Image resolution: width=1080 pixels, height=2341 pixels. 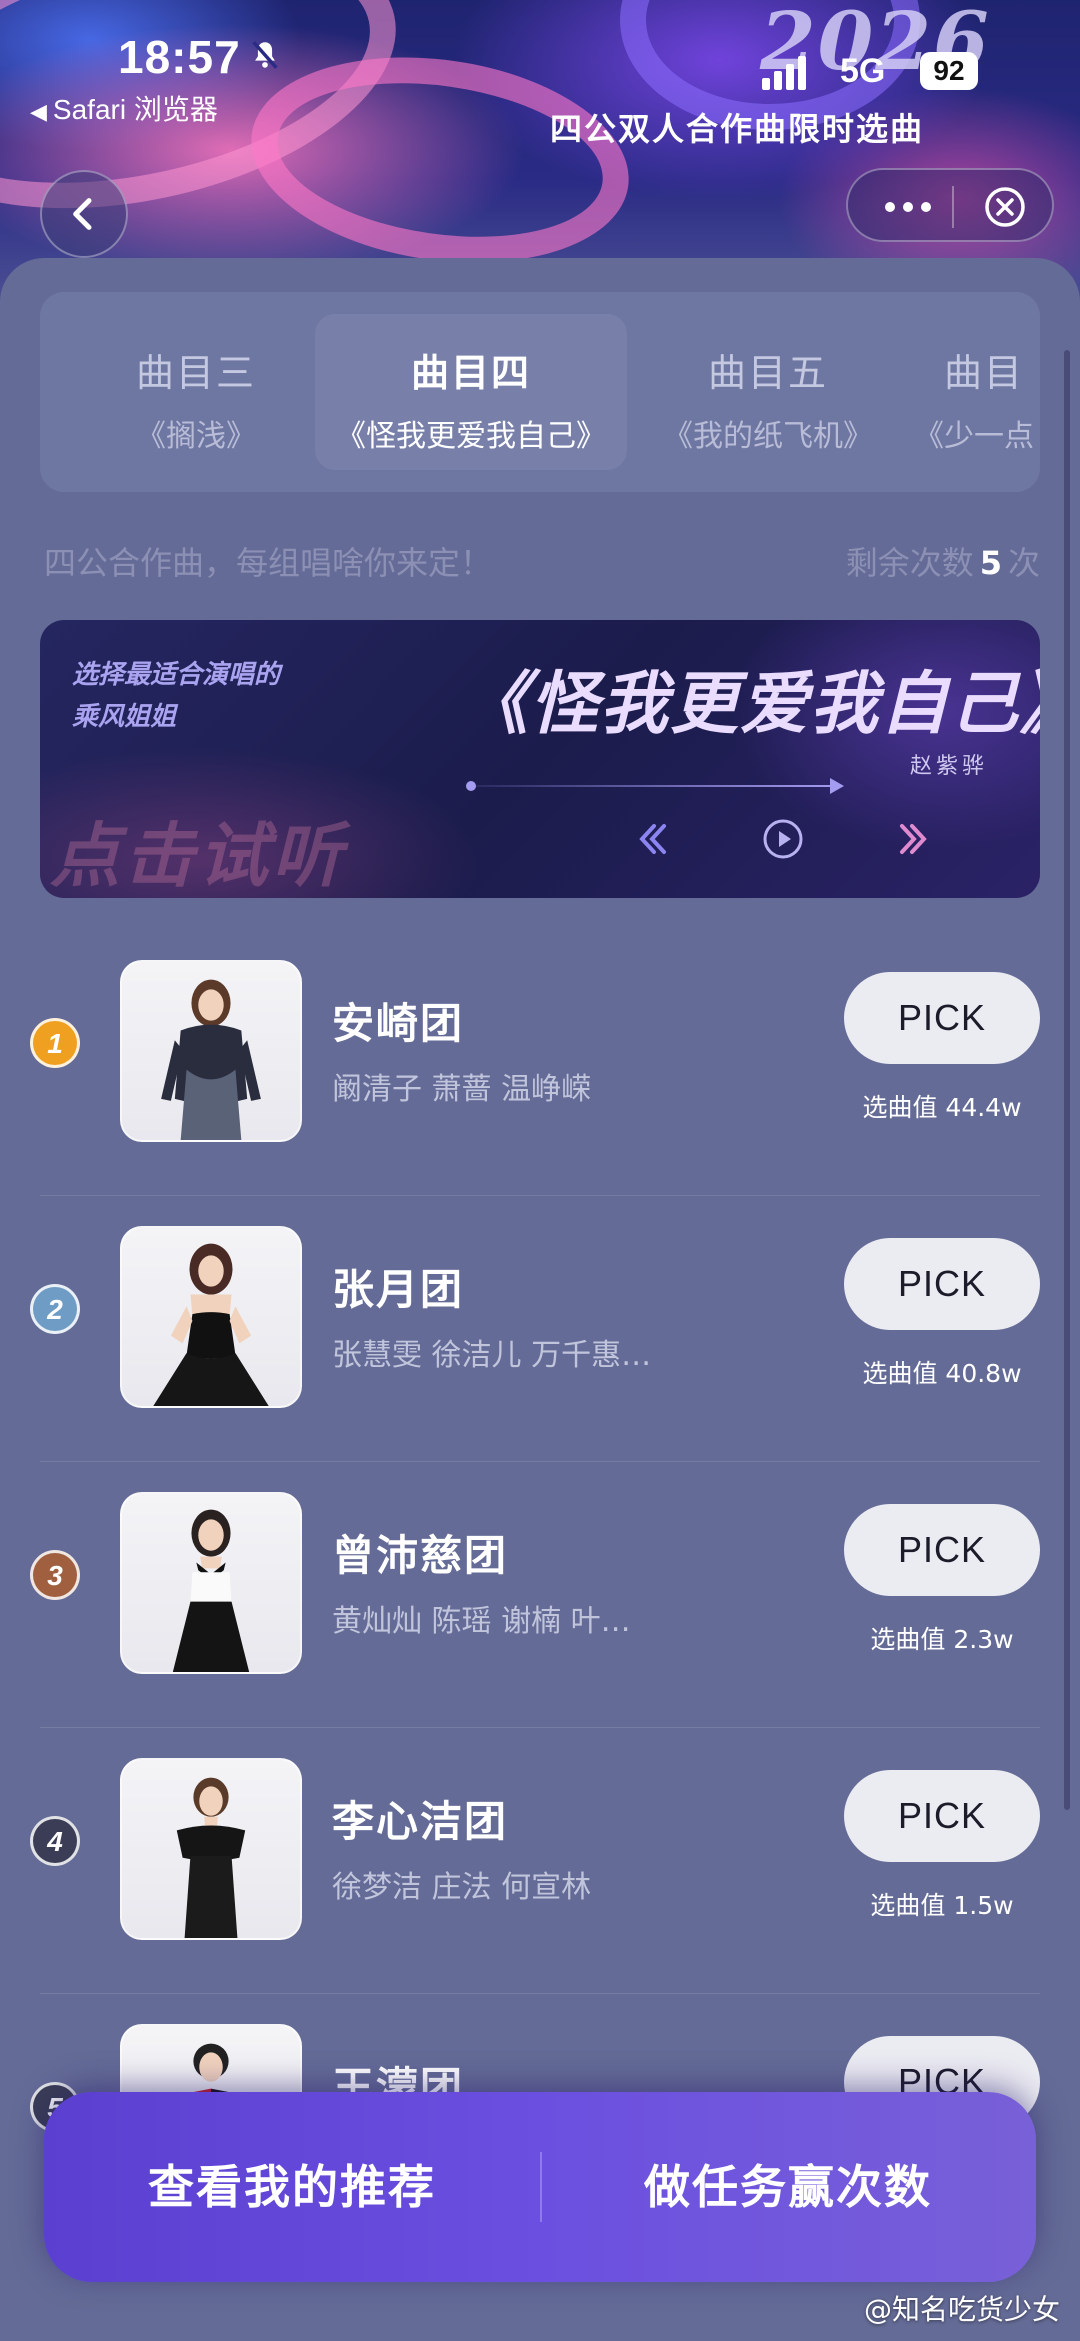 I want to click on hero-subtitle: 四公双人合作曲限时选曲, so click(x=737, y=129).